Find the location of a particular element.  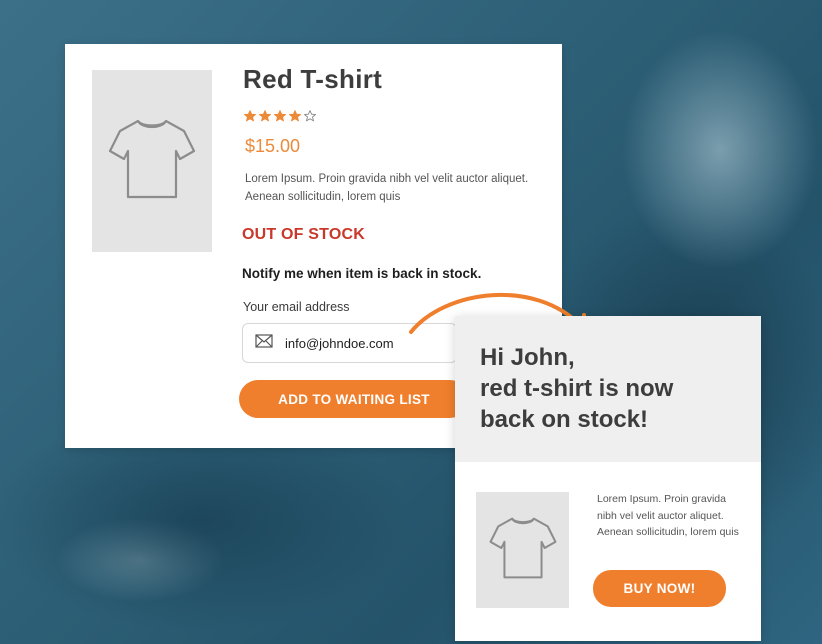

star-empty-icon is located at coordinates (310, 116).